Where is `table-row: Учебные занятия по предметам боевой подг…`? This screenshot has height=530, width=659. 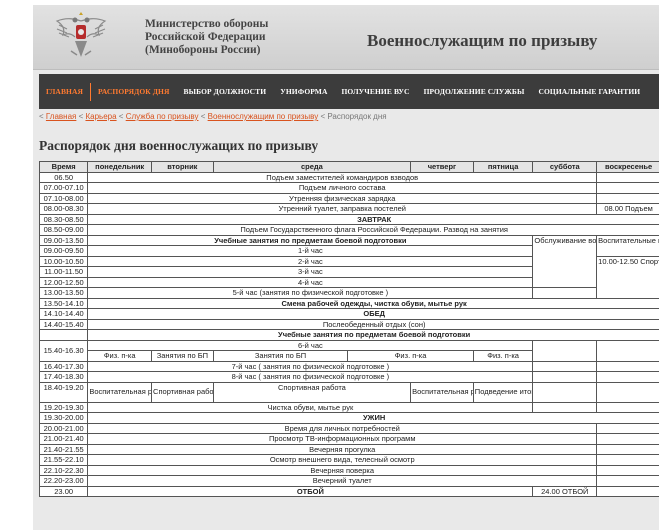 table-row: Учебные занятия по предметам боевой подг… is located at coordinates (348, 335).